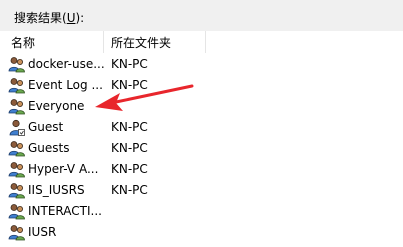 This screenshot has height=247, width=403. What do you see at coordinates (201, 85) in the screenshot?
I see `list-item: Event Log ... KN-PC` at bounding box center [201, 85].